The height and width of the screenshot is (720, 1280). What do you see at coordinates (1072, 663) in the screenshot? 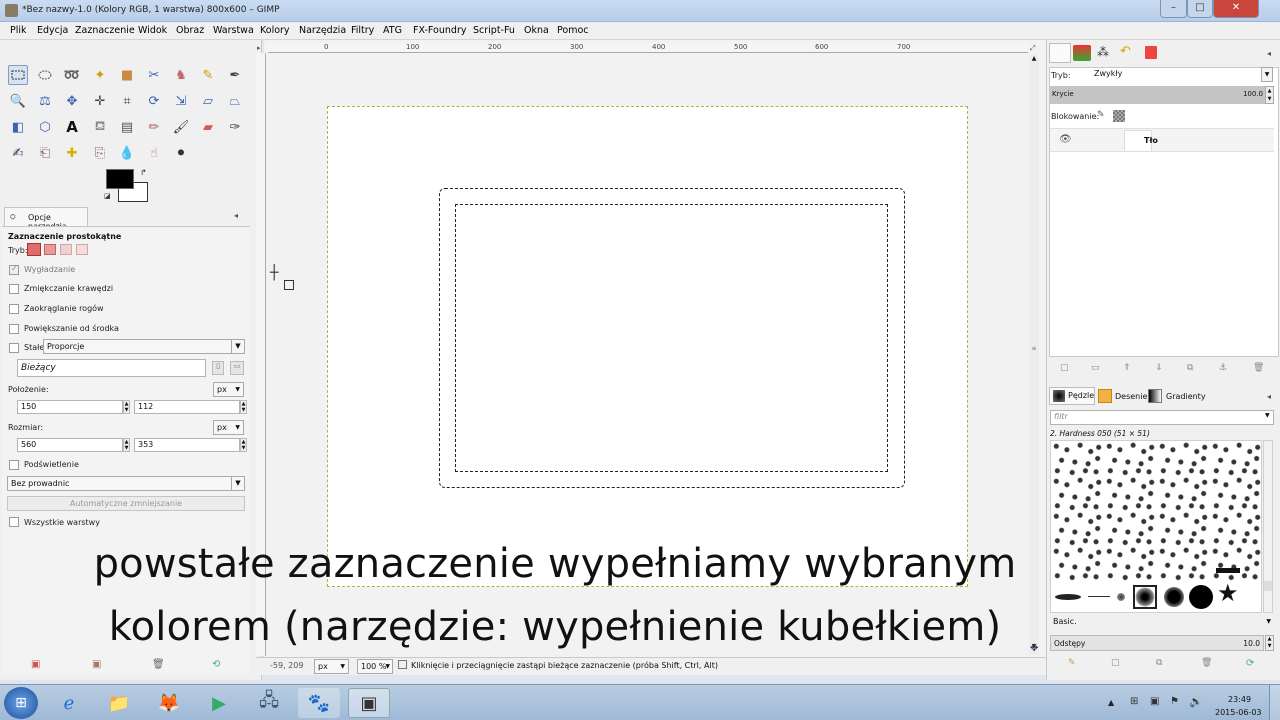
I see `edit-brush-icon: ✎` at bounding box center [1072, 663].